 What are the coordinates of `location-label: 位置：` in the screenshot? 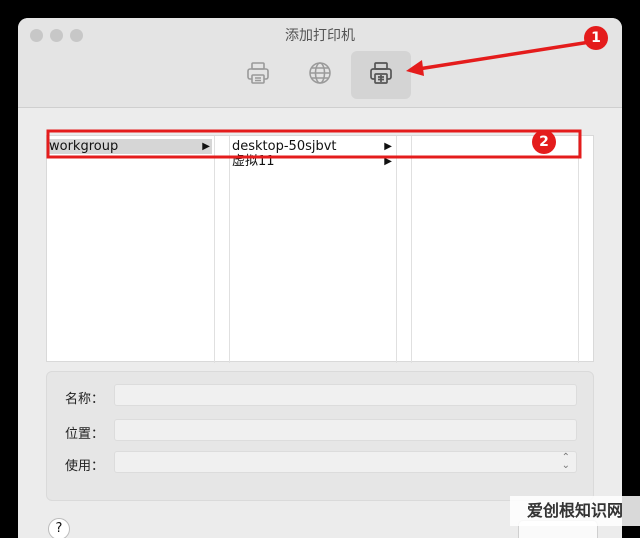 It's located at (85, 434).